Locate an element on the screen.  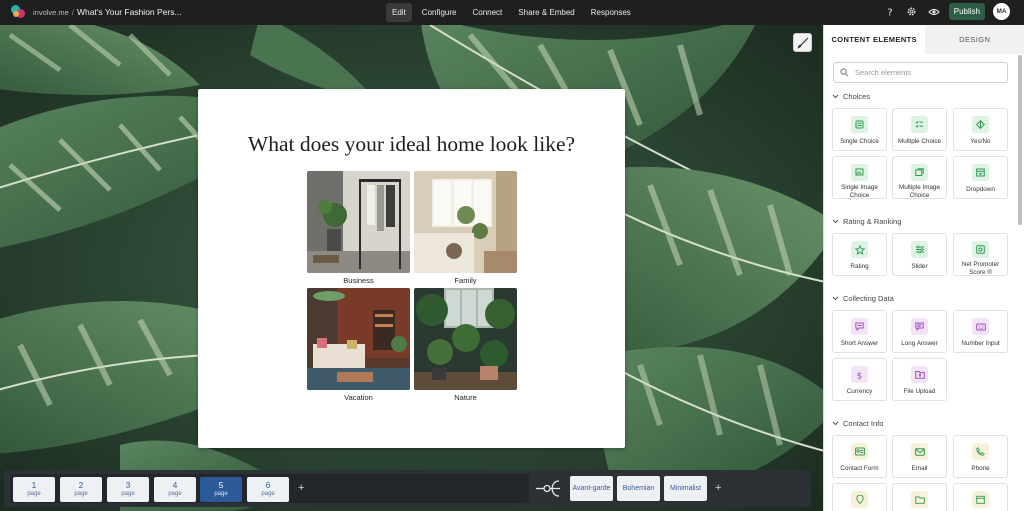
element-net-promoter-score: Net Promoter Score ® is located at coordinates (980, 254).